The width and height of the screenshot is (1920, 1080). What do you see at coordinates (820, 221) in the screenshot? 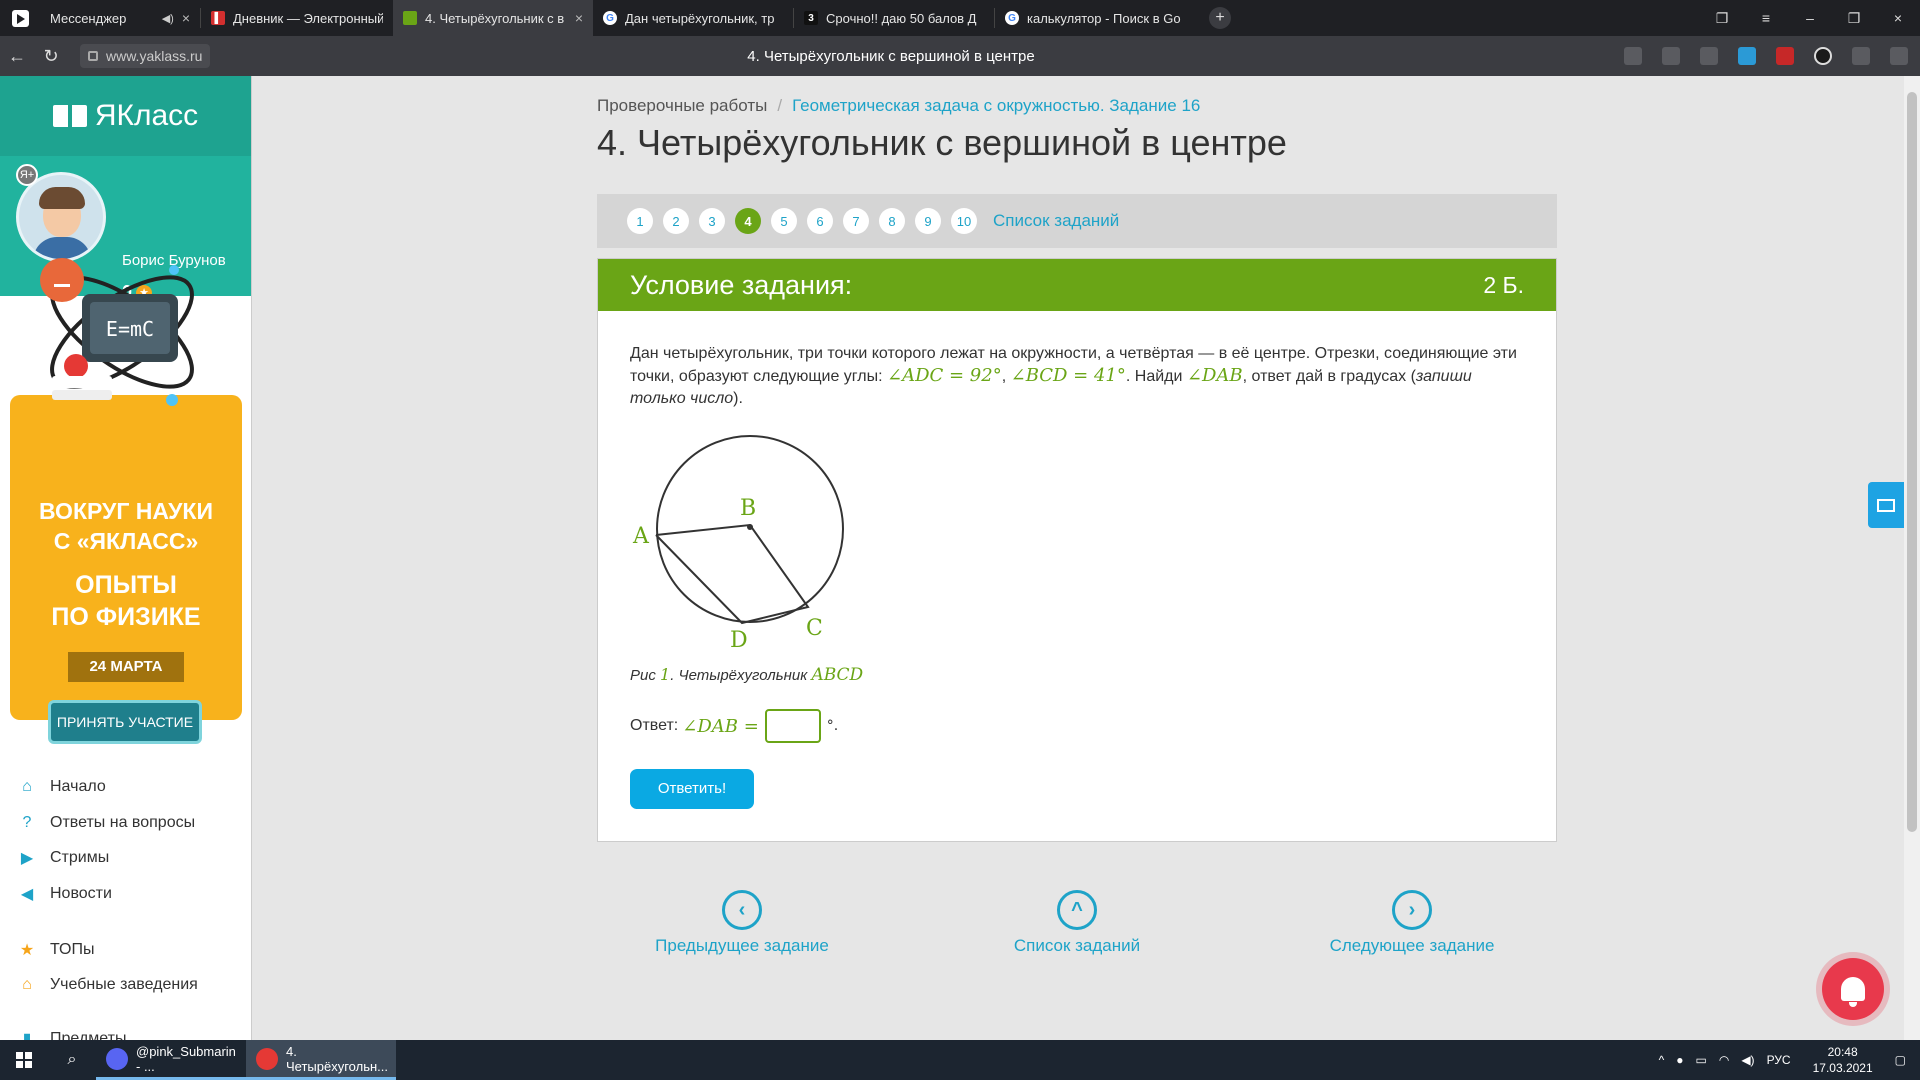
I see `page-6: 6` at bounding box center [820, 221].